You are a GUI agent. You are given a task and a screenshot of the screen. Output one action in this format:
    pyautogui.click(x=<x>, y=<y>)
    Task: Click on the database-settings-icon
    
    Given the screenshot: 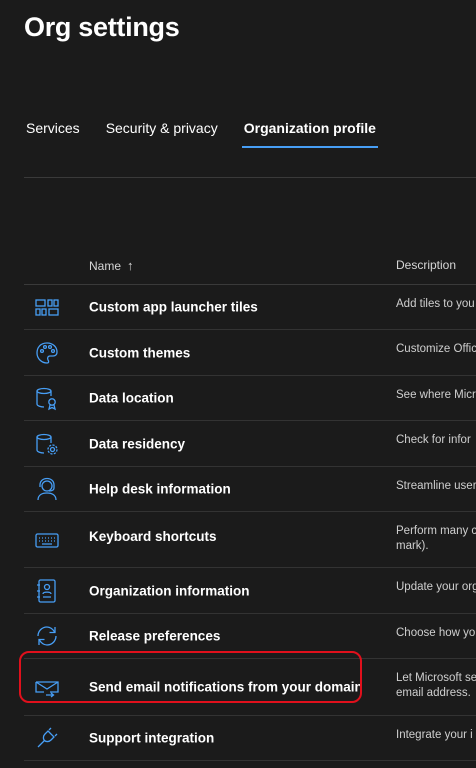 What is the action you would take?
    pyautogui.click(x=47, y=444)
    